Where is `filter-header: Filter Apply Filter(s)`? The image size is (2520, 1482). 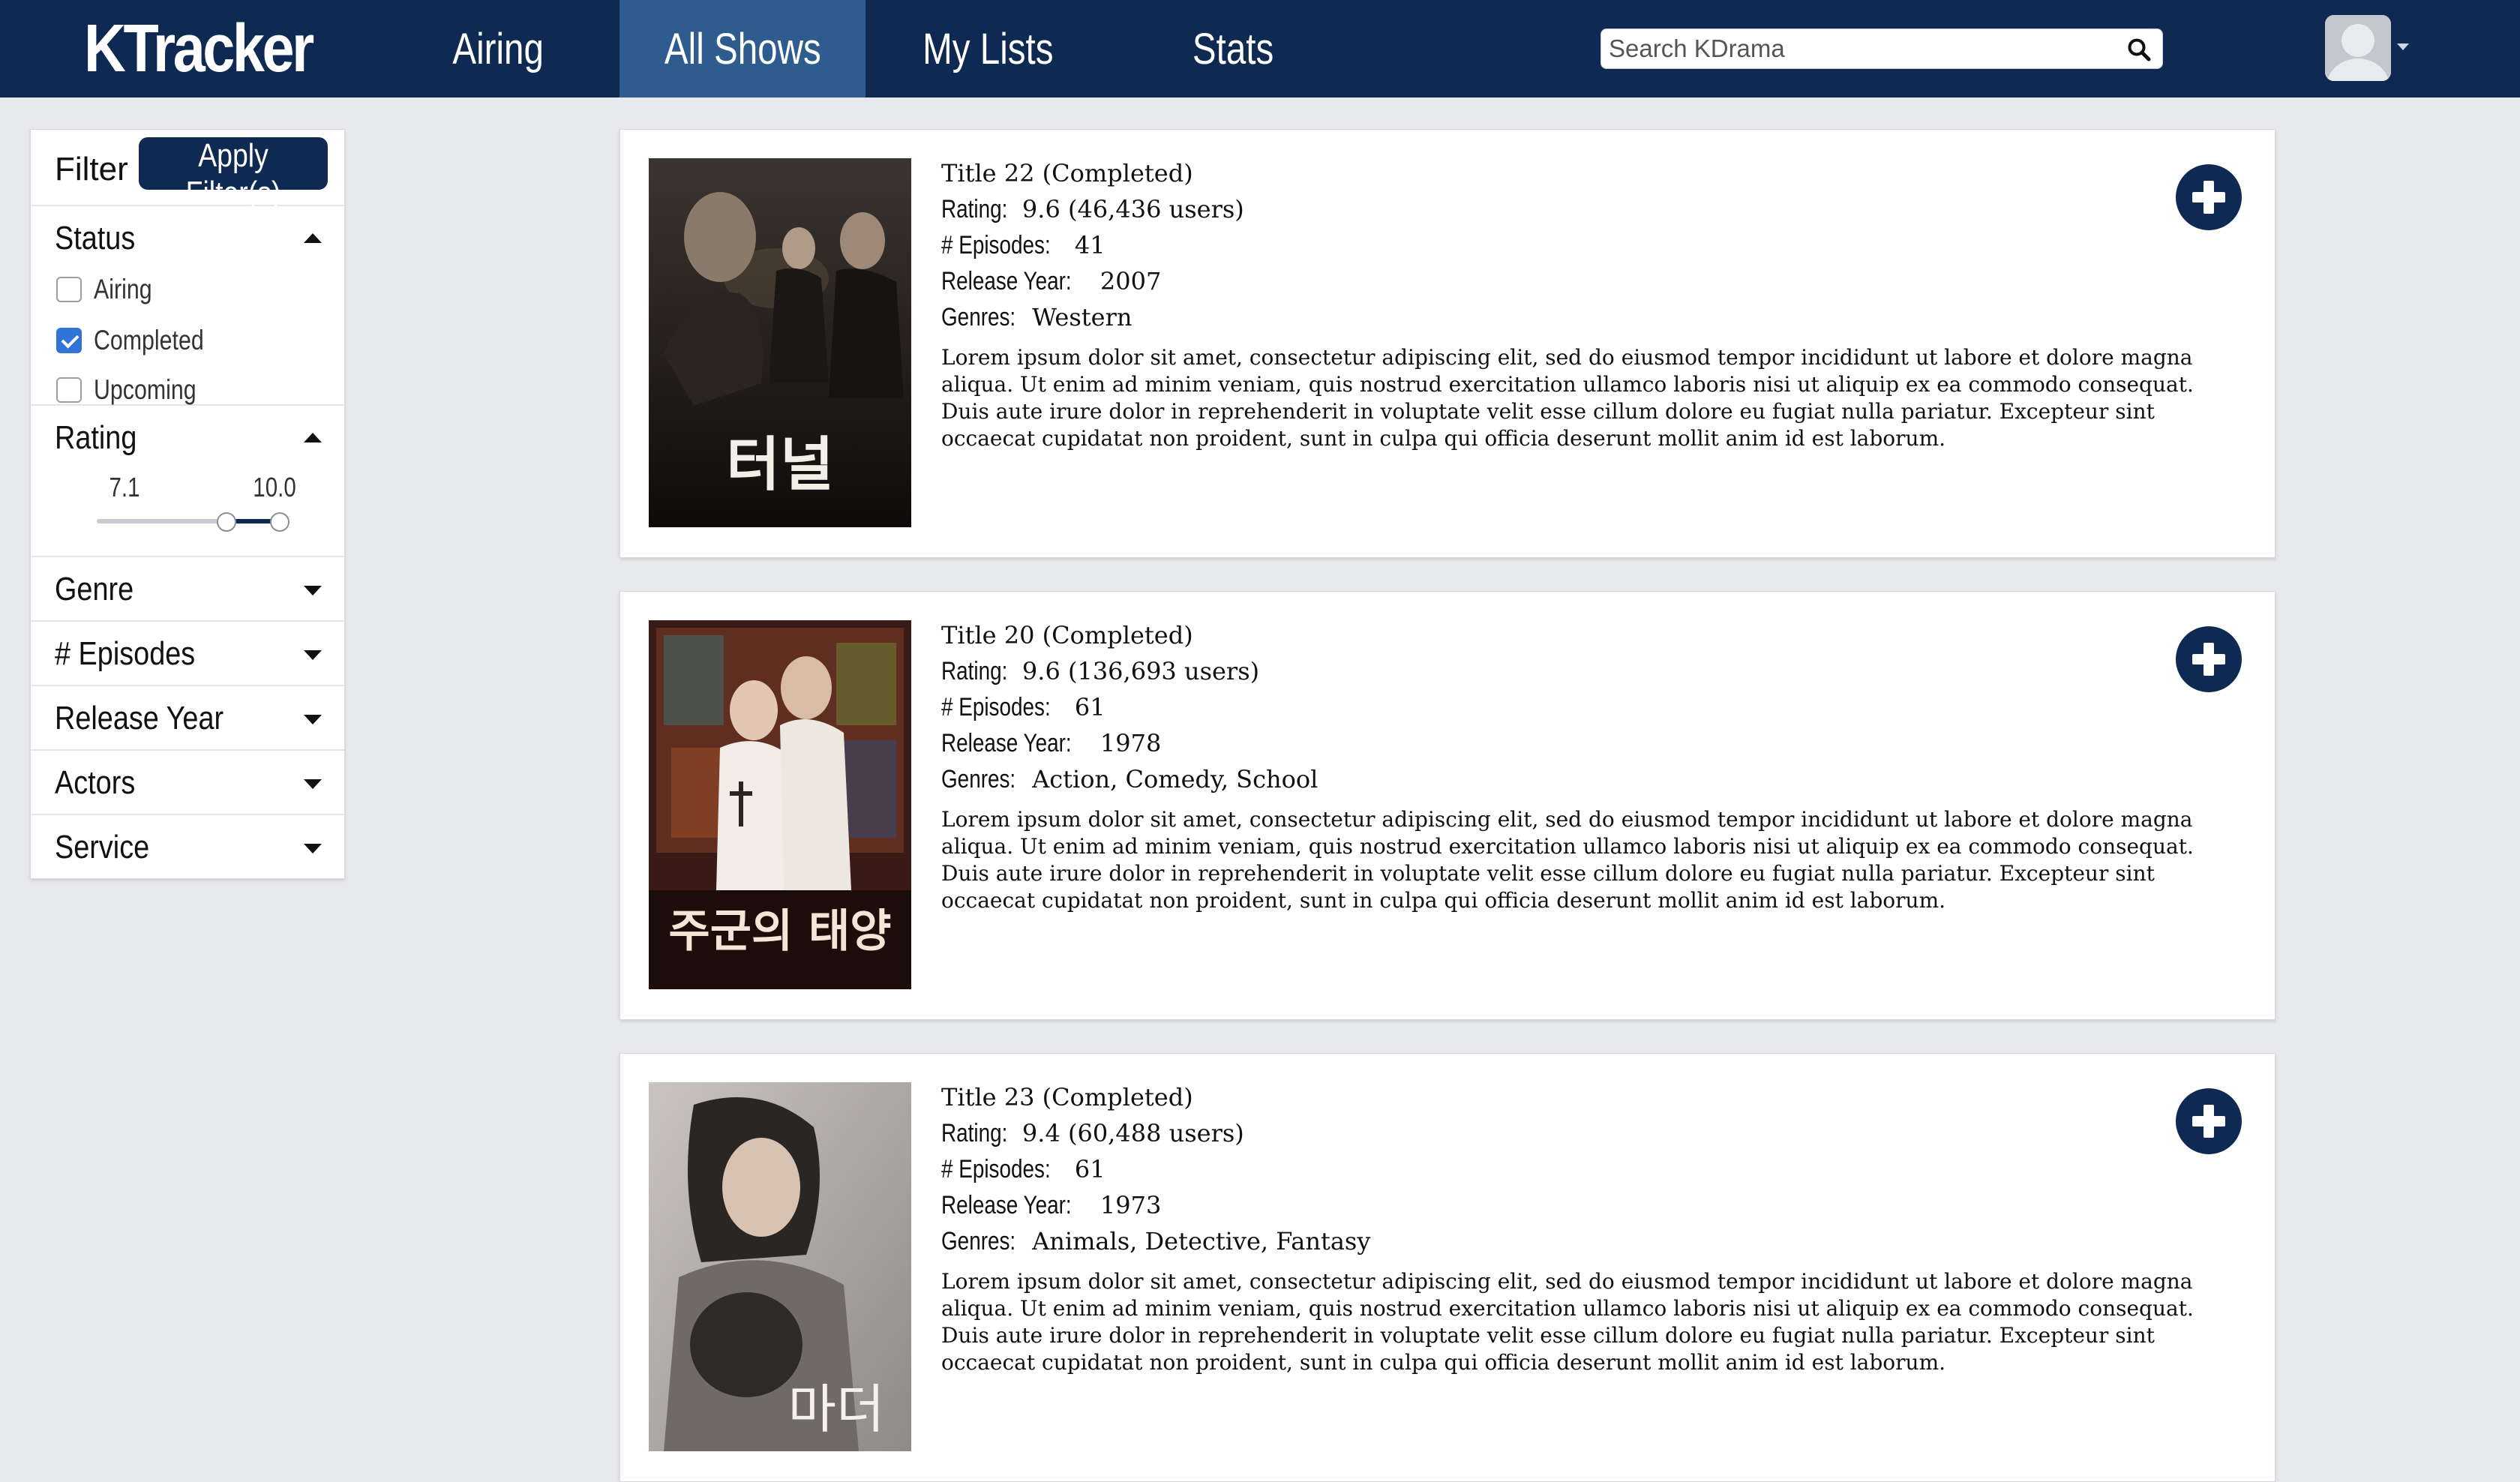
filter-header: Filter Apply Filter(s) is located at coordinates (187, 171).